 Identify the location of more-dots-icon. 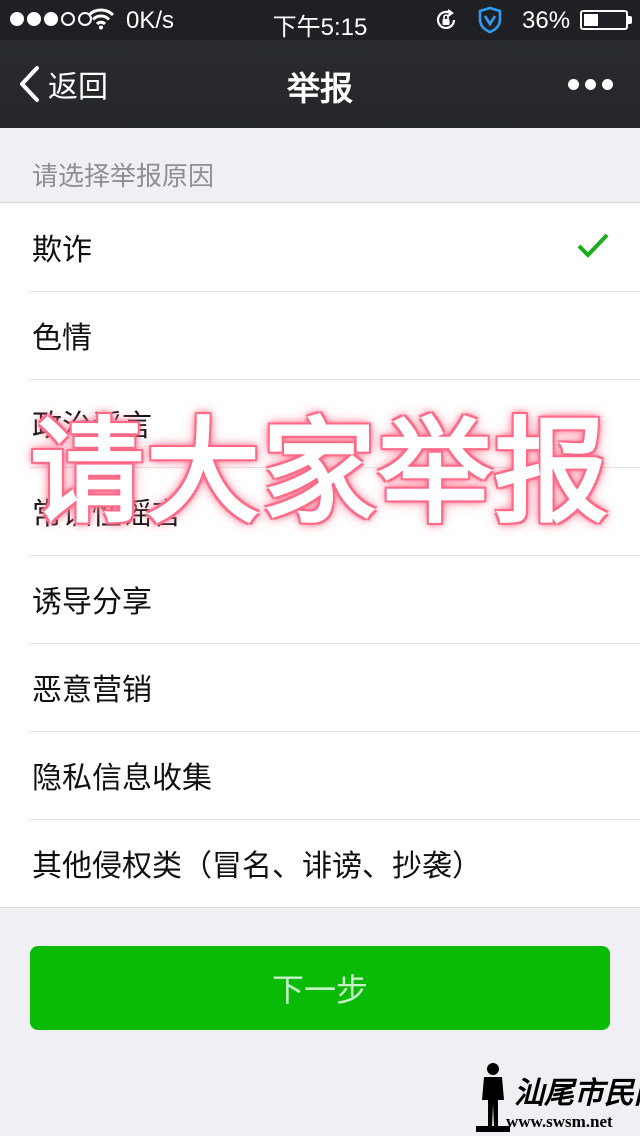
(590, 84).